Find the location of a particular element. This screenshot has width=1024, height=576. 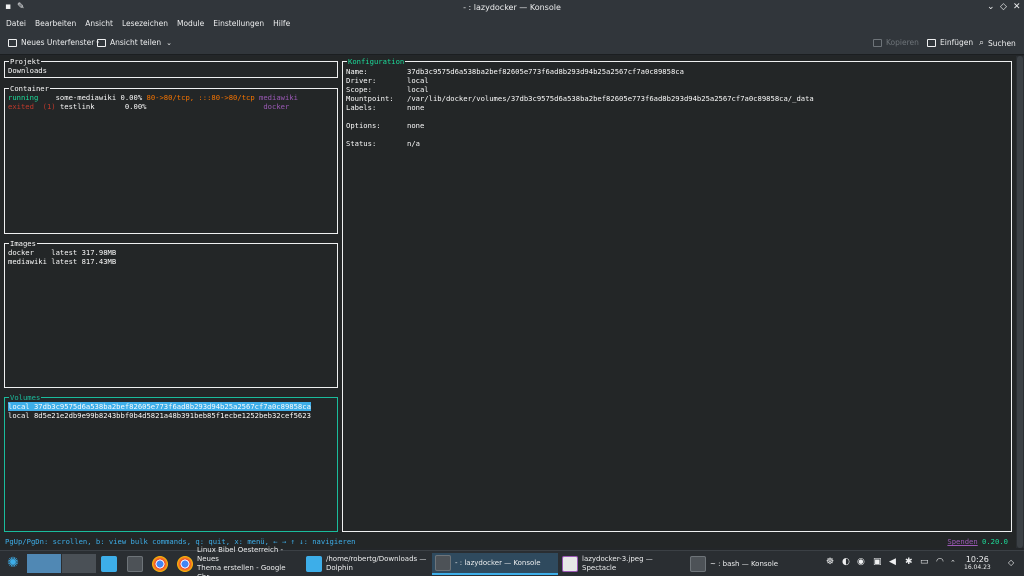

status-right: Spenden 0.20.0 is located at coordinates (977, 541).